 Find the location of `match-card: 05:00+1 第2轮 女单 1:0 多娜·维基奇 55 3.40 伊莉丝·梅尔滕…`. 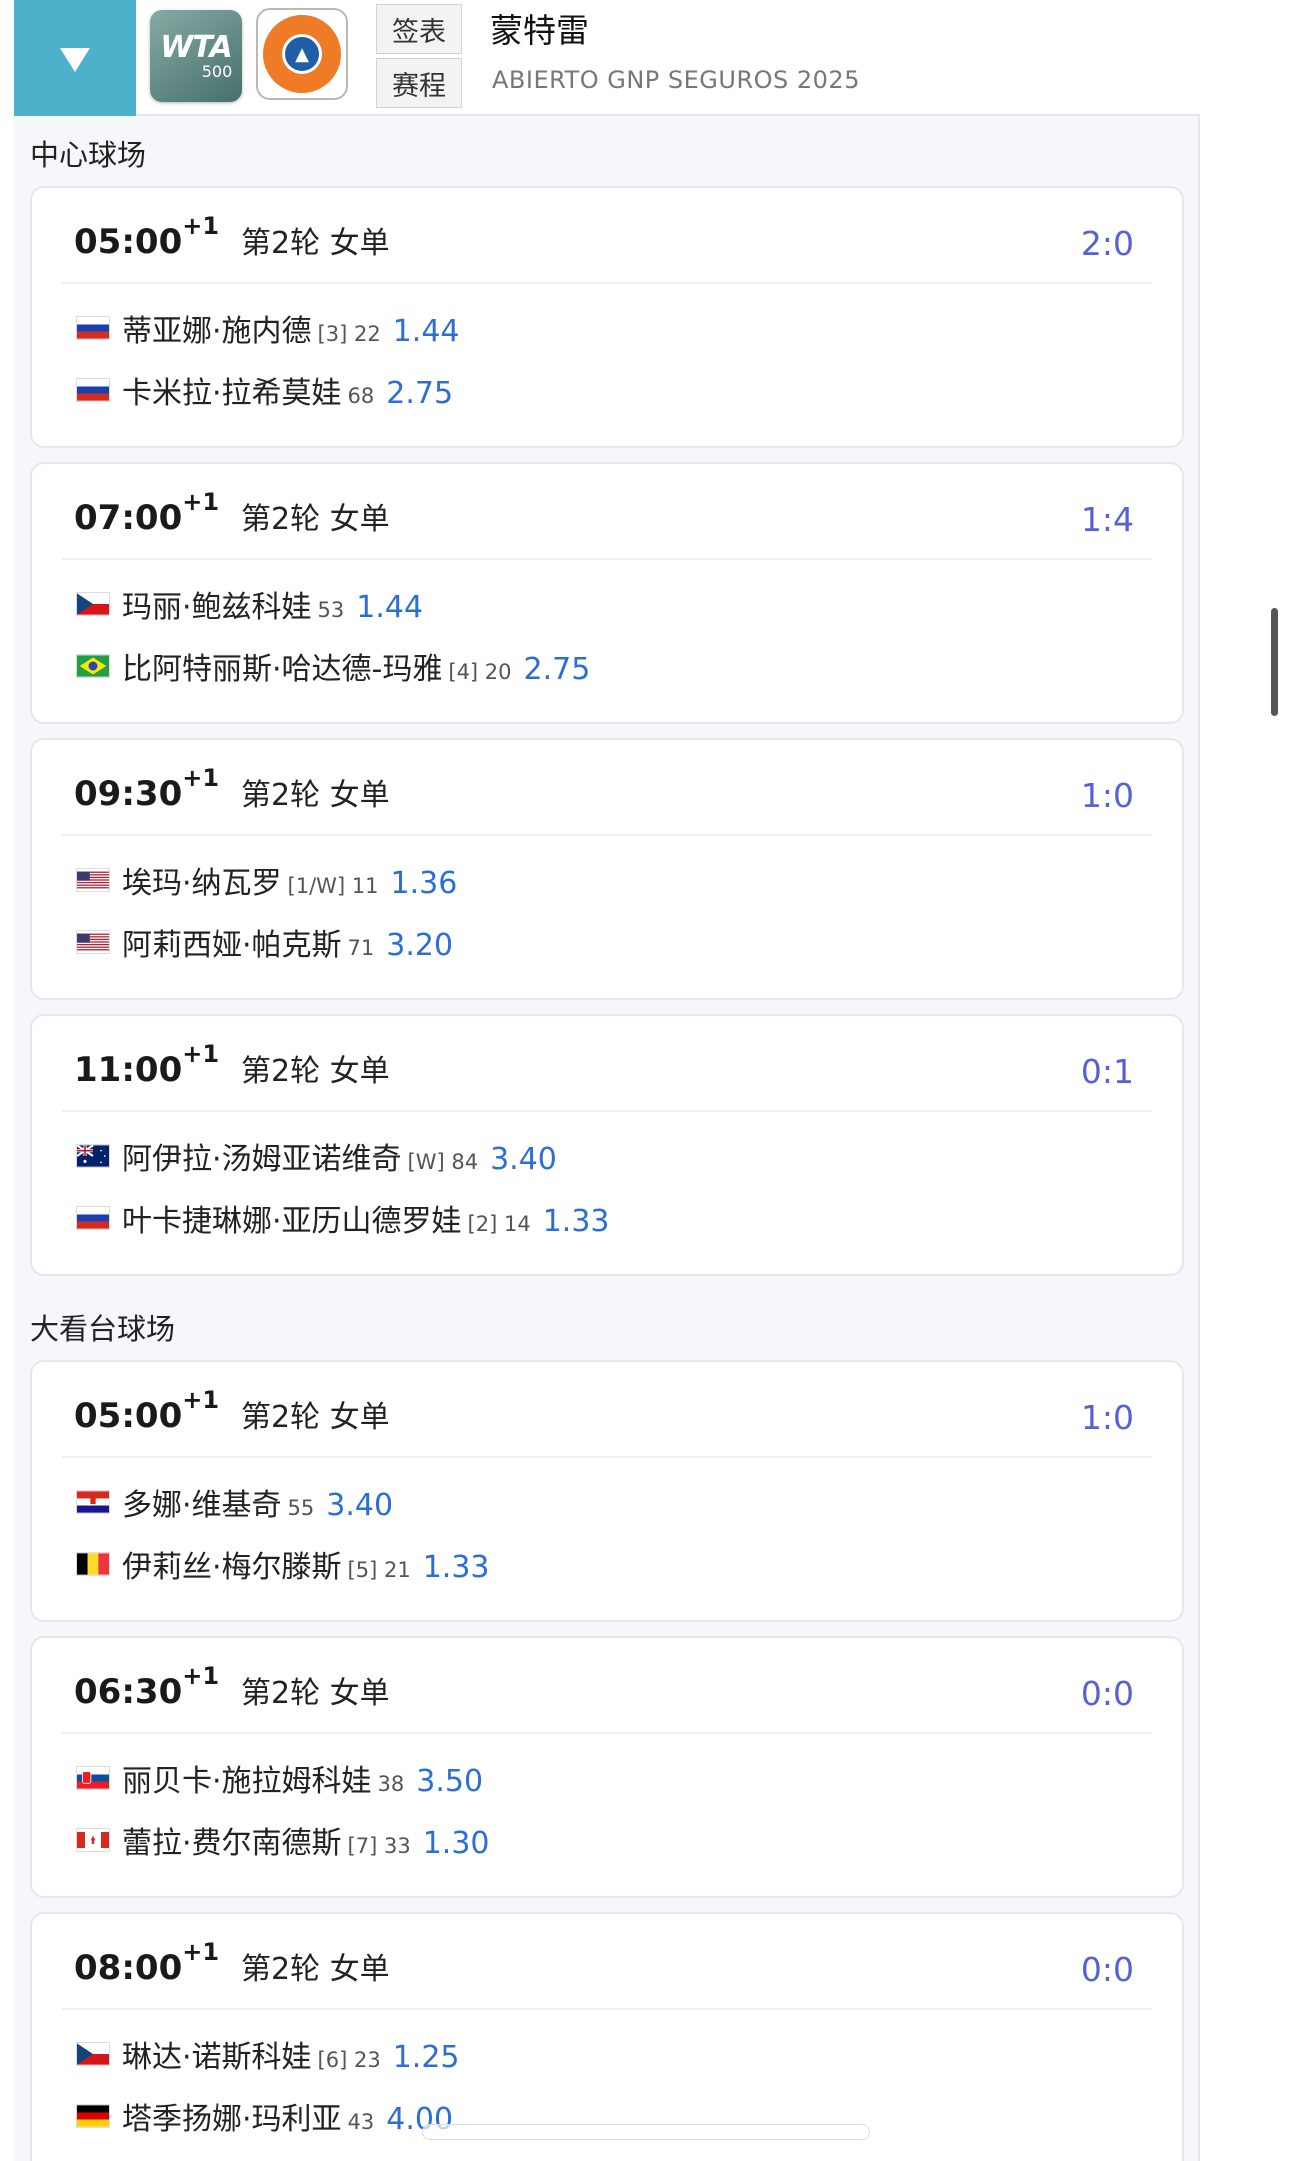

match-card: 05:00+1 第2轮 女单 1:0 多娜·维基奇 55 3.40 伊莉丝·梅尔滕… is located at coordinates (607, 1491).